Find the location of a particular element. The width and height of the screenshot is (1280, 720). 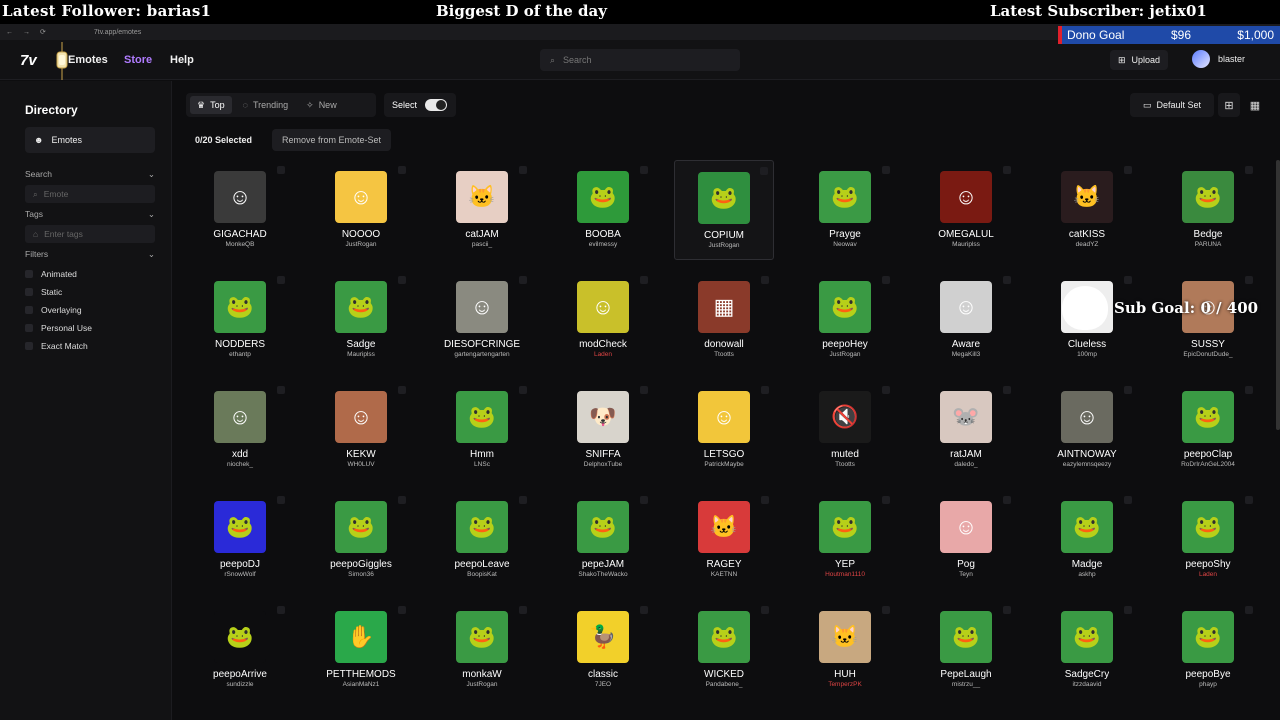

filter-personal-use: Personal Use is located at coordinates (89, 328).